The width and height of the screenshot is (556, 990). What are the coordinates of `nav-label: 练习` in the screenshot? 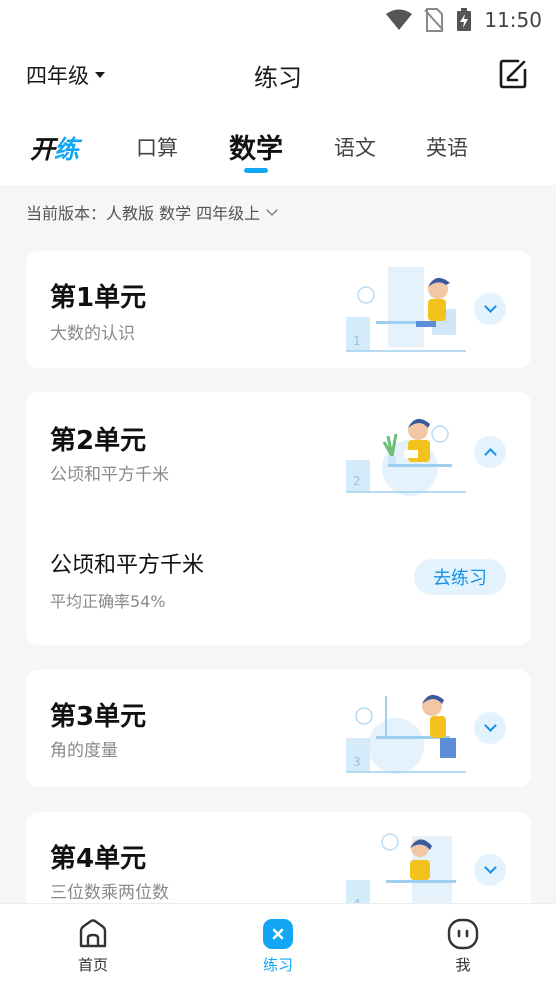 It's located at (277, 965).